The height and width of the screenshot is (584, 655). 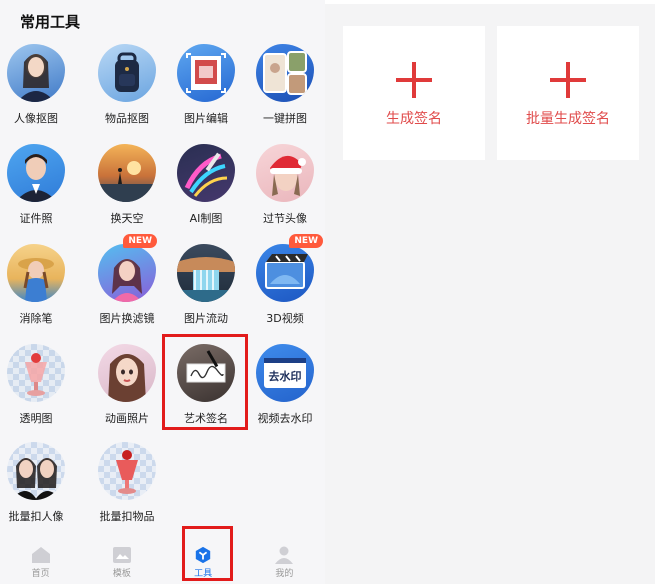 I want to click on tool-holiday-avatar: 过节头像, so click(x=285, y=190).